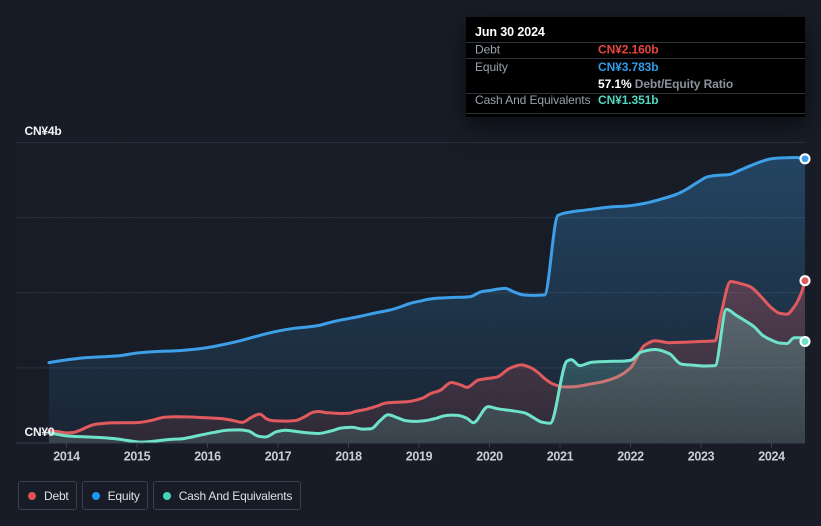 The image size is (821, 526). What do you see at coordinates (278, 457) in the screenshot?
I see `svg-text: 2017` at bounding box center [278, 457].